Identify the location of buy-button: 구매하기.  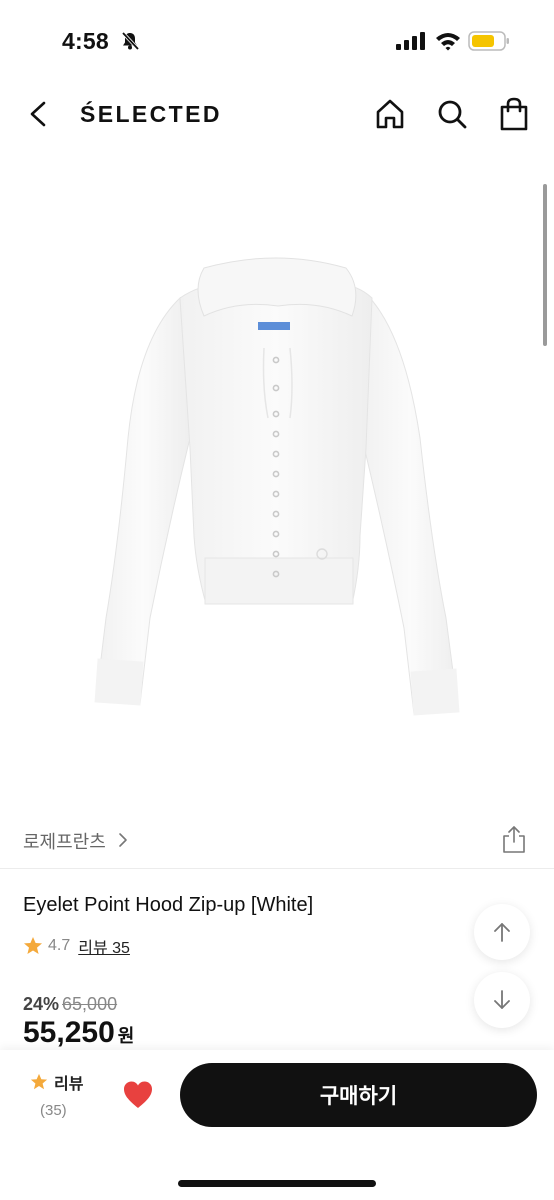
(358, 1095).